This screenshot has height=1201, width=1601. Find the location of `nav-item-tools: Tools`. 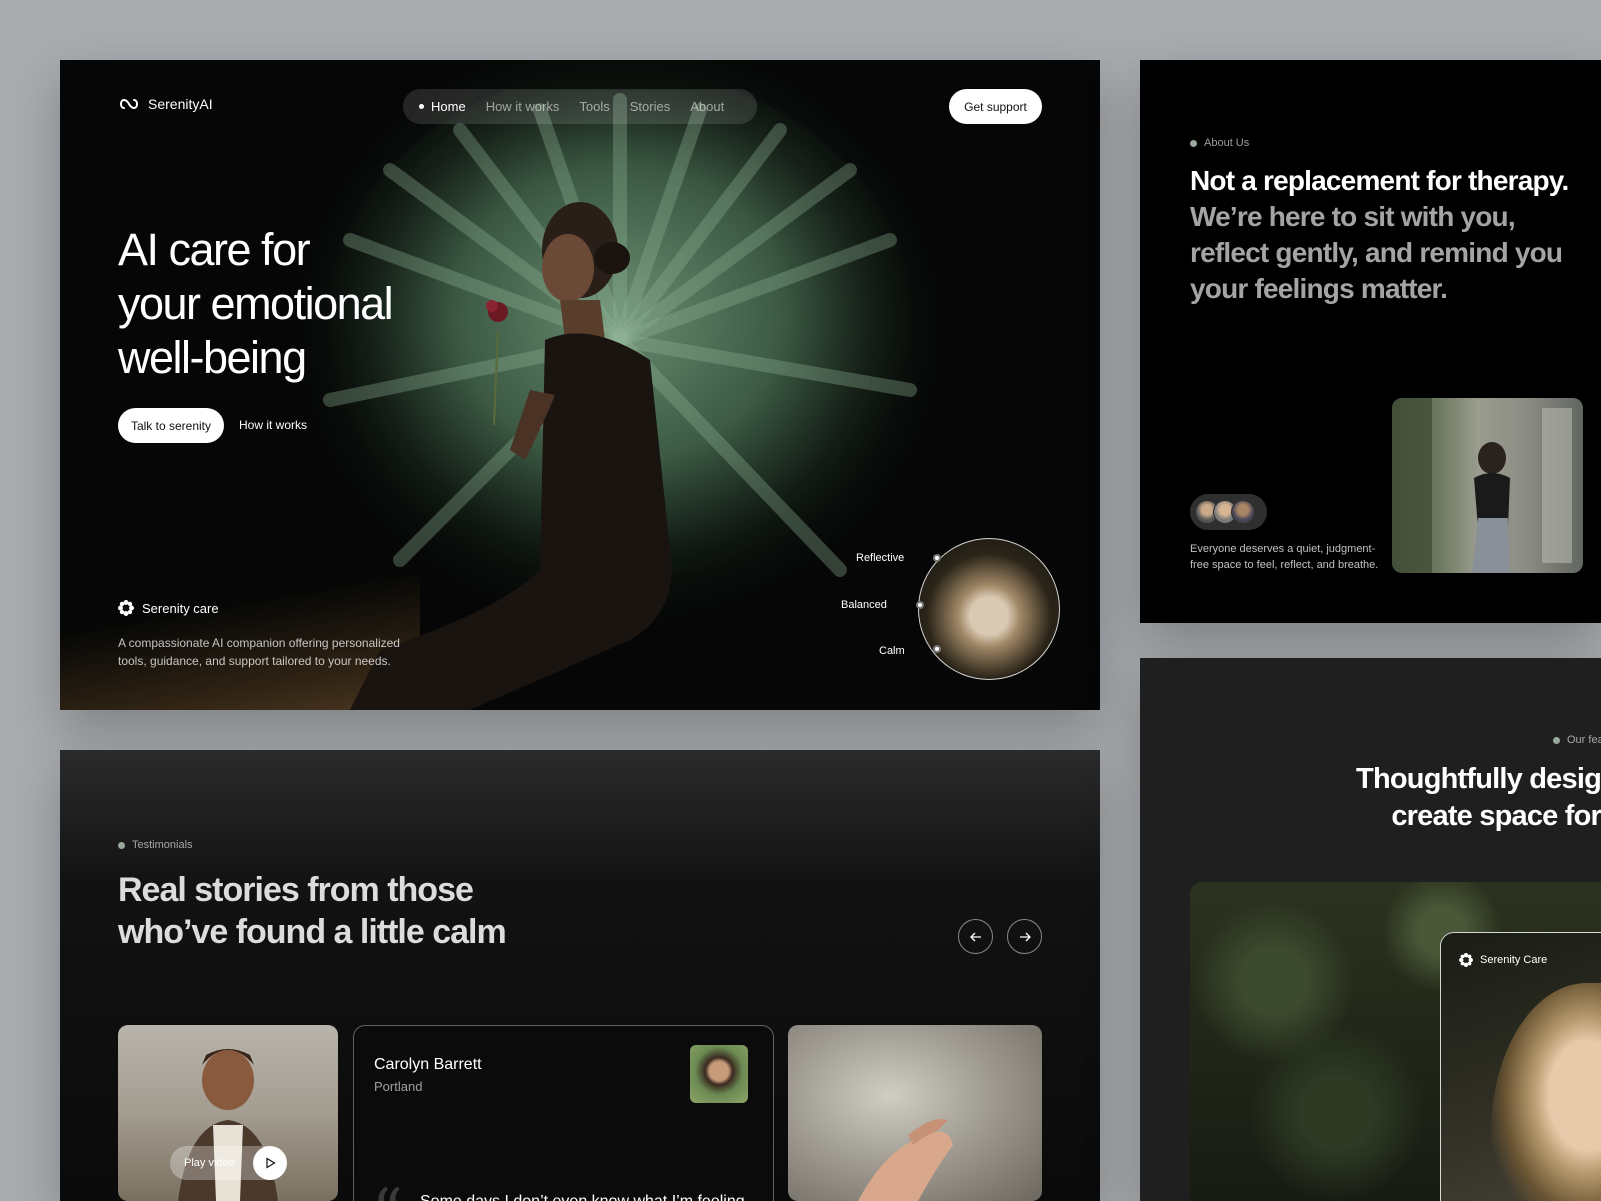

nav-item-tools: Tools is located at coordinates (594, 106).